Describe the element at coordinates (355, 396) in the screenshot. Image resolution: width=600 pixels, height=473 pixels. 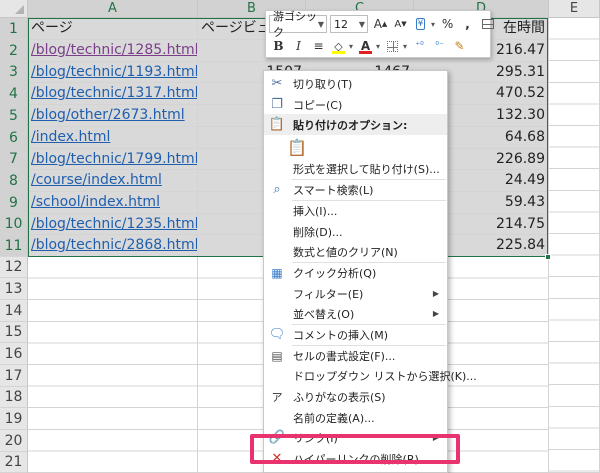
I see `menu-item-show-phonetic: ア ふりがなの表示(S)` at that location.